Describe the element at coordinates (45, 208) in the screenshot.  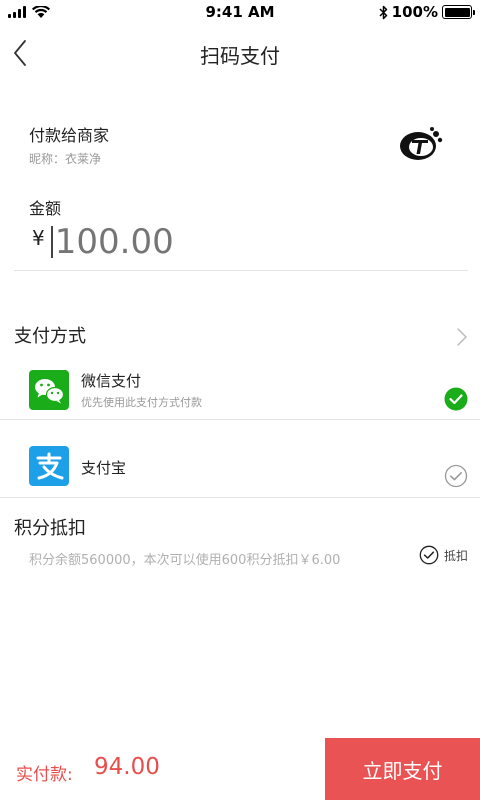
I see `amount-label: 金额` at that location.